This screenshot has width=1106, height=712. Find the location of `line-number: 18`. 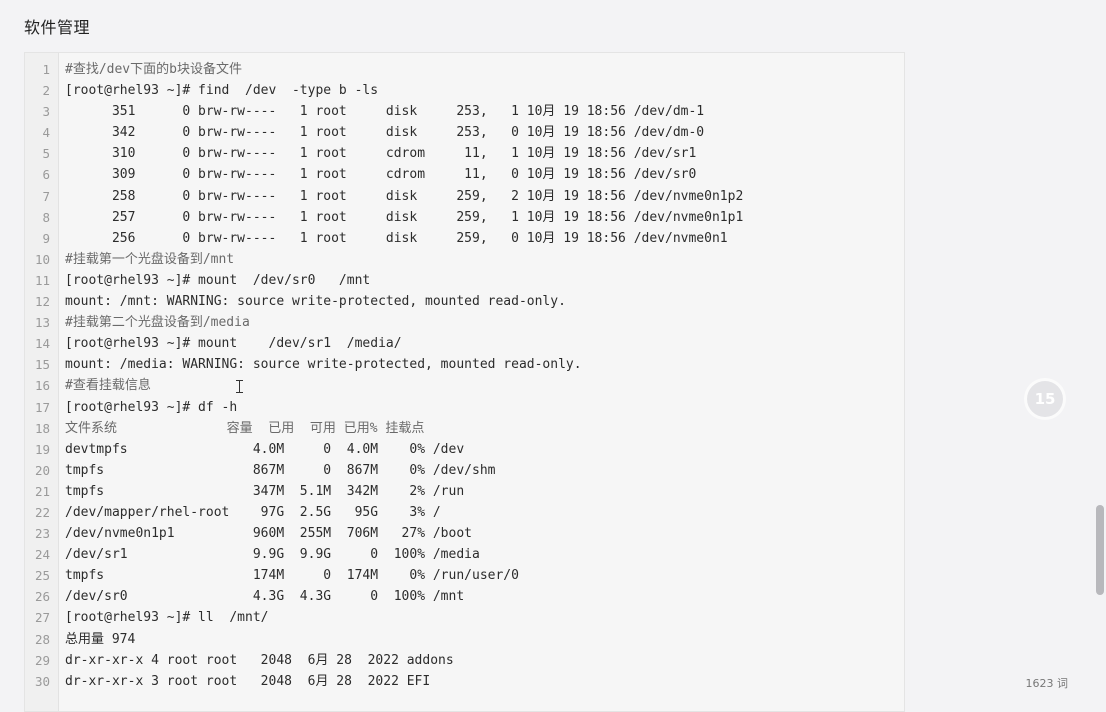

line-number: 18 is located at coordinates (42, 428).